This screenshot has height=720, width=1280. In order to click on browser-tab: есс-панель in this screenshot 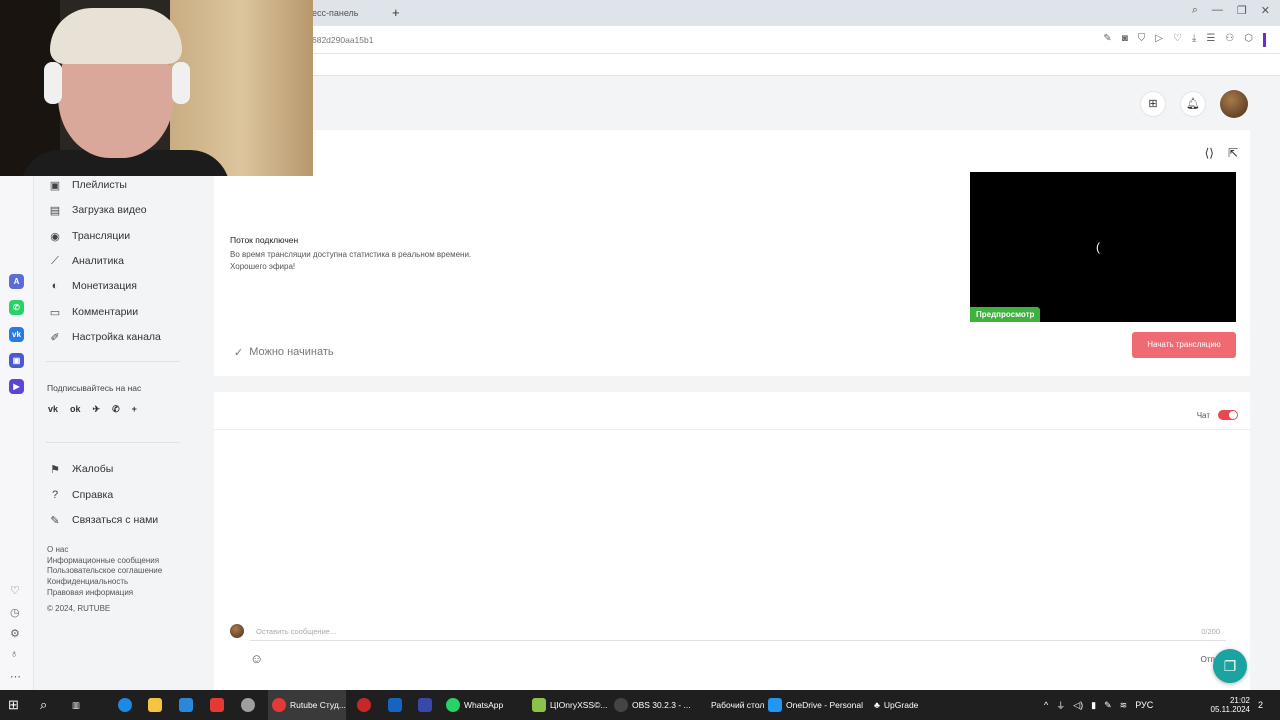, I will do `click(348, 15)`.